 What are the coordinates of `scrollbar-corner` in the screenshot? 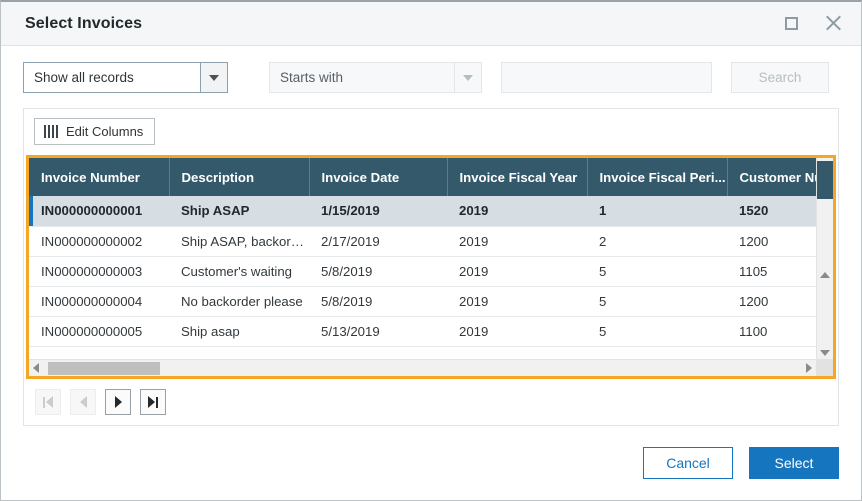 It's located at (824, 368).